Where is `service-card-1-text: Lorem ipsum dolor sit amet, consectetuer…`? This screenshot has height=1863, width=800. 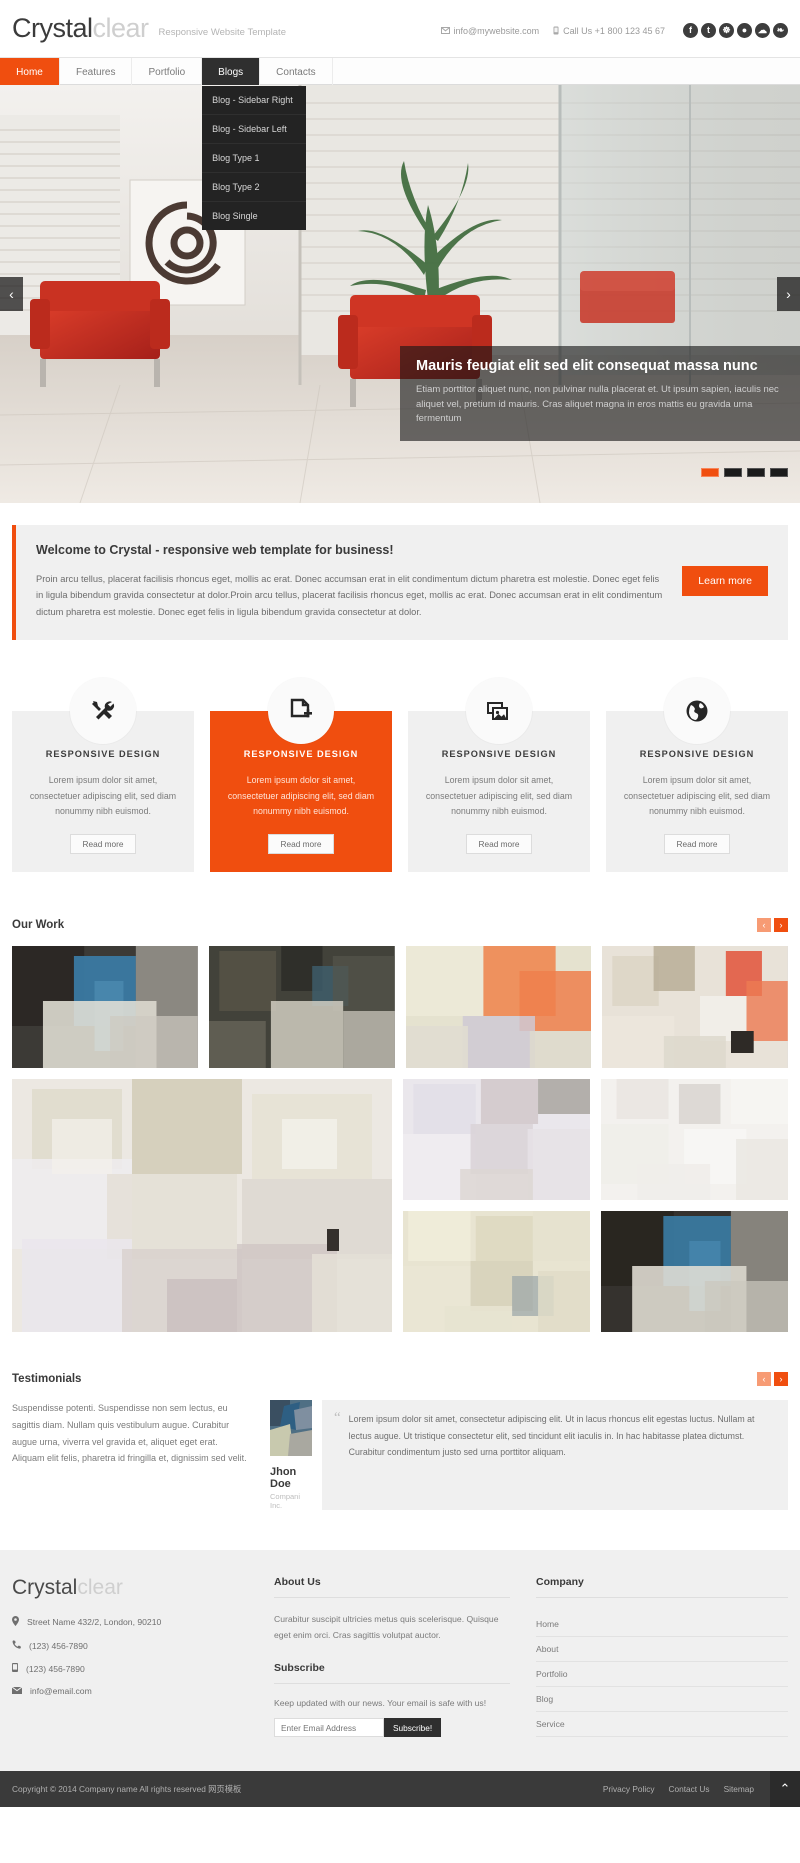 service-card-1-text: Lorem ipsum dolor sit amet, consectetuer… is located at coordinates (103, 795).